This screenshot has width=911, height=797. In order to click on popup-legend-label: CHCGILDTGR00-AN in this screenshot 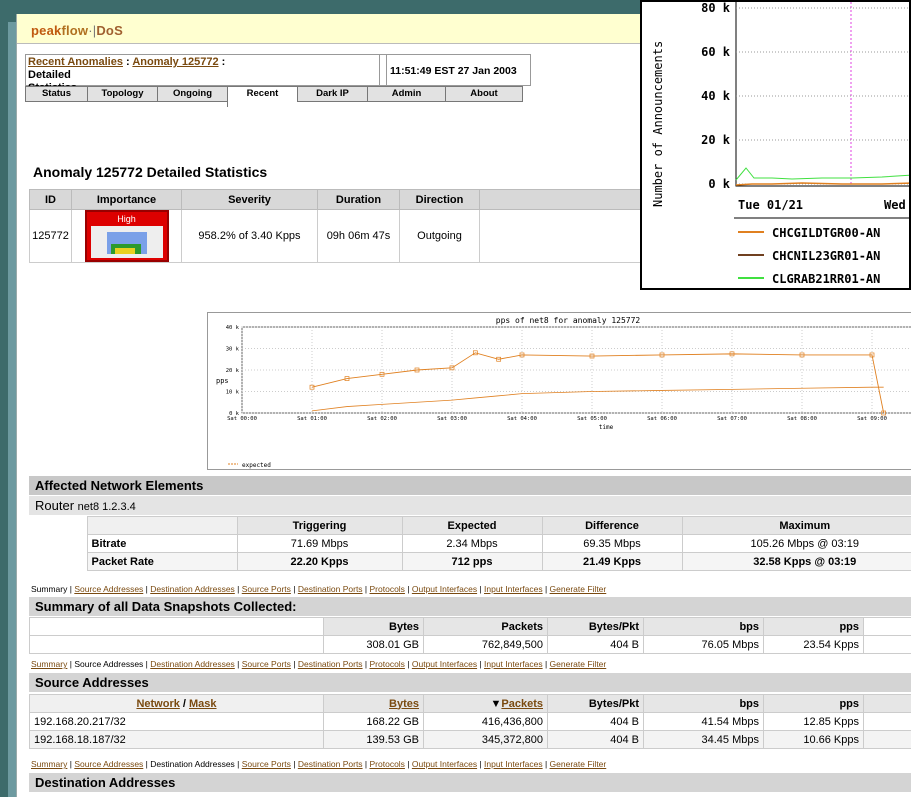, I will do `click(826, 233)`.